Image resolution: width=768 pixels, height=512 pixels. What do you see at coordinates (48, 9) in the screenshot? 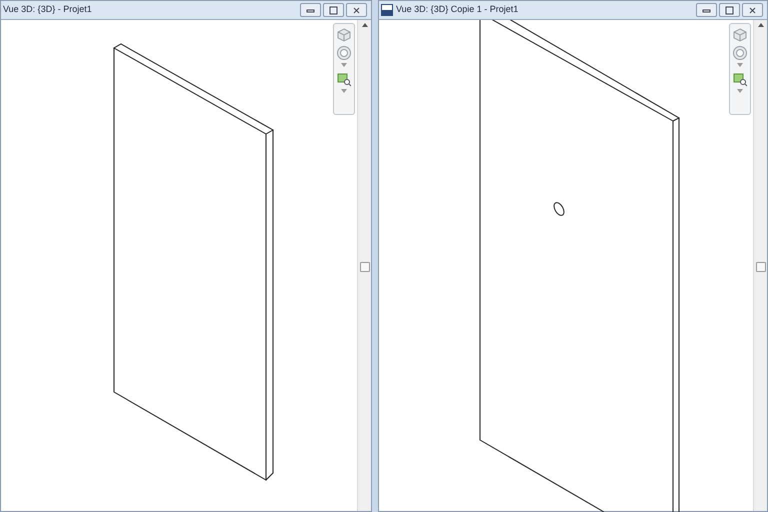
I see `window-title: Vue 3D: {3D} - Projet1` at bounding box center [48, 9].